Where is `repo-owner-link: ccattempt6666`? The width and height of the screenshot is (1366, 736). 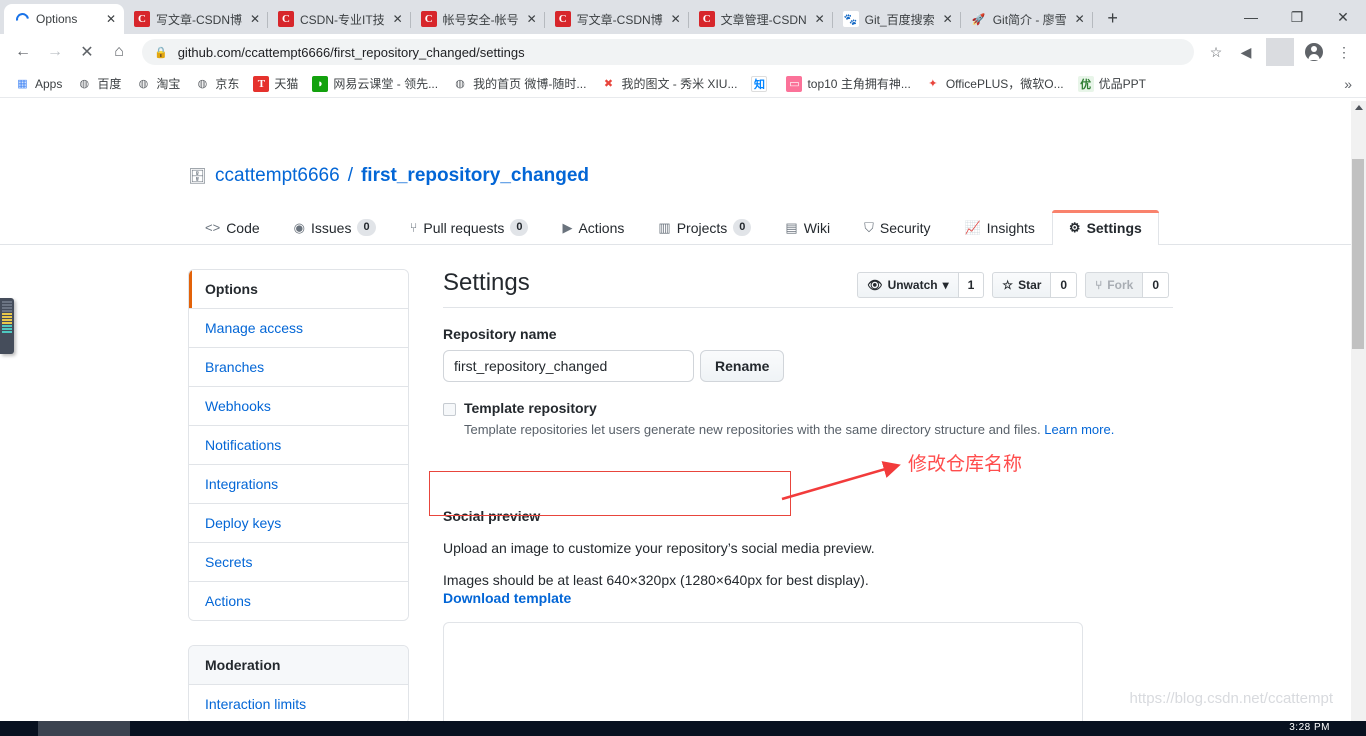
repo-owner-link: ccattempt6666 is located at coordinates (277, 176).